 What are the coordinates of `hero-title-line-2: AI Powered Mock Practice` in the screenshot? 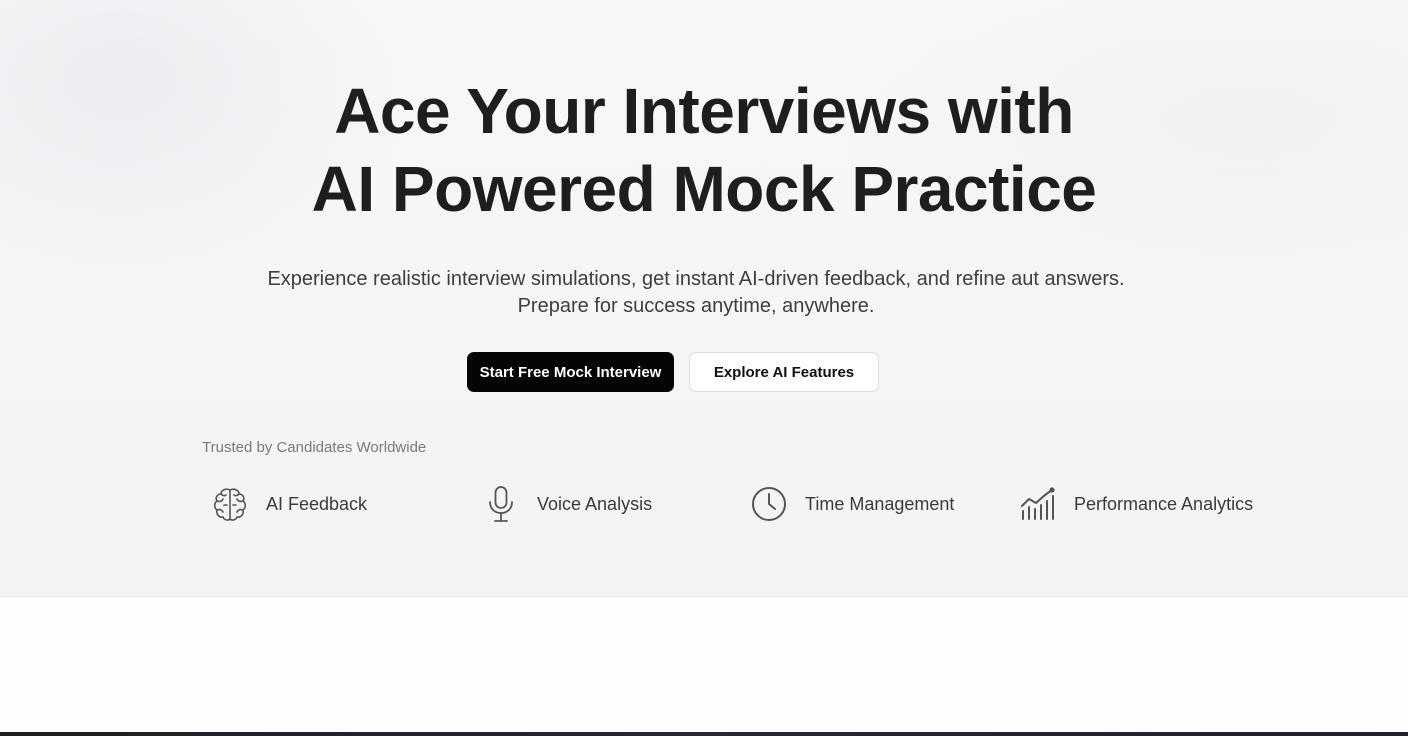 It's located at (704, 189).